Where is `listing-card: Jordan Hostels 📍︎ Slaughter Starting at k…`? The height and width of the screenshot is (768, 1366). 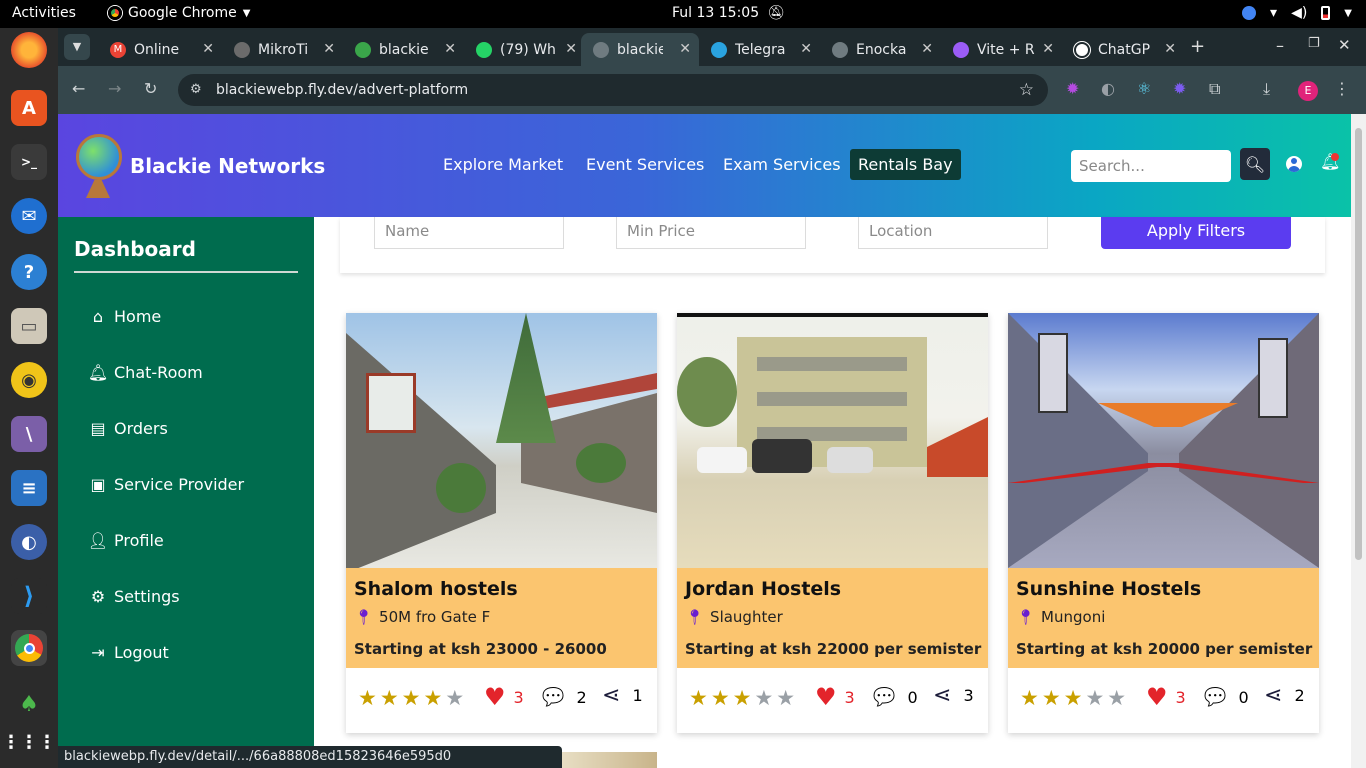
listing-card: Jordan Hostels 📍︎ Slaughter Starting at k… is located at coordinates (832, 523).